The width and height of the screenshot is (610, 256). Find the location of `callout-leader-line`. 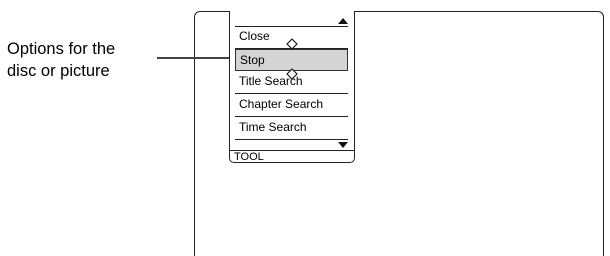

callout-leader-line is located at coordinates (193, 58).